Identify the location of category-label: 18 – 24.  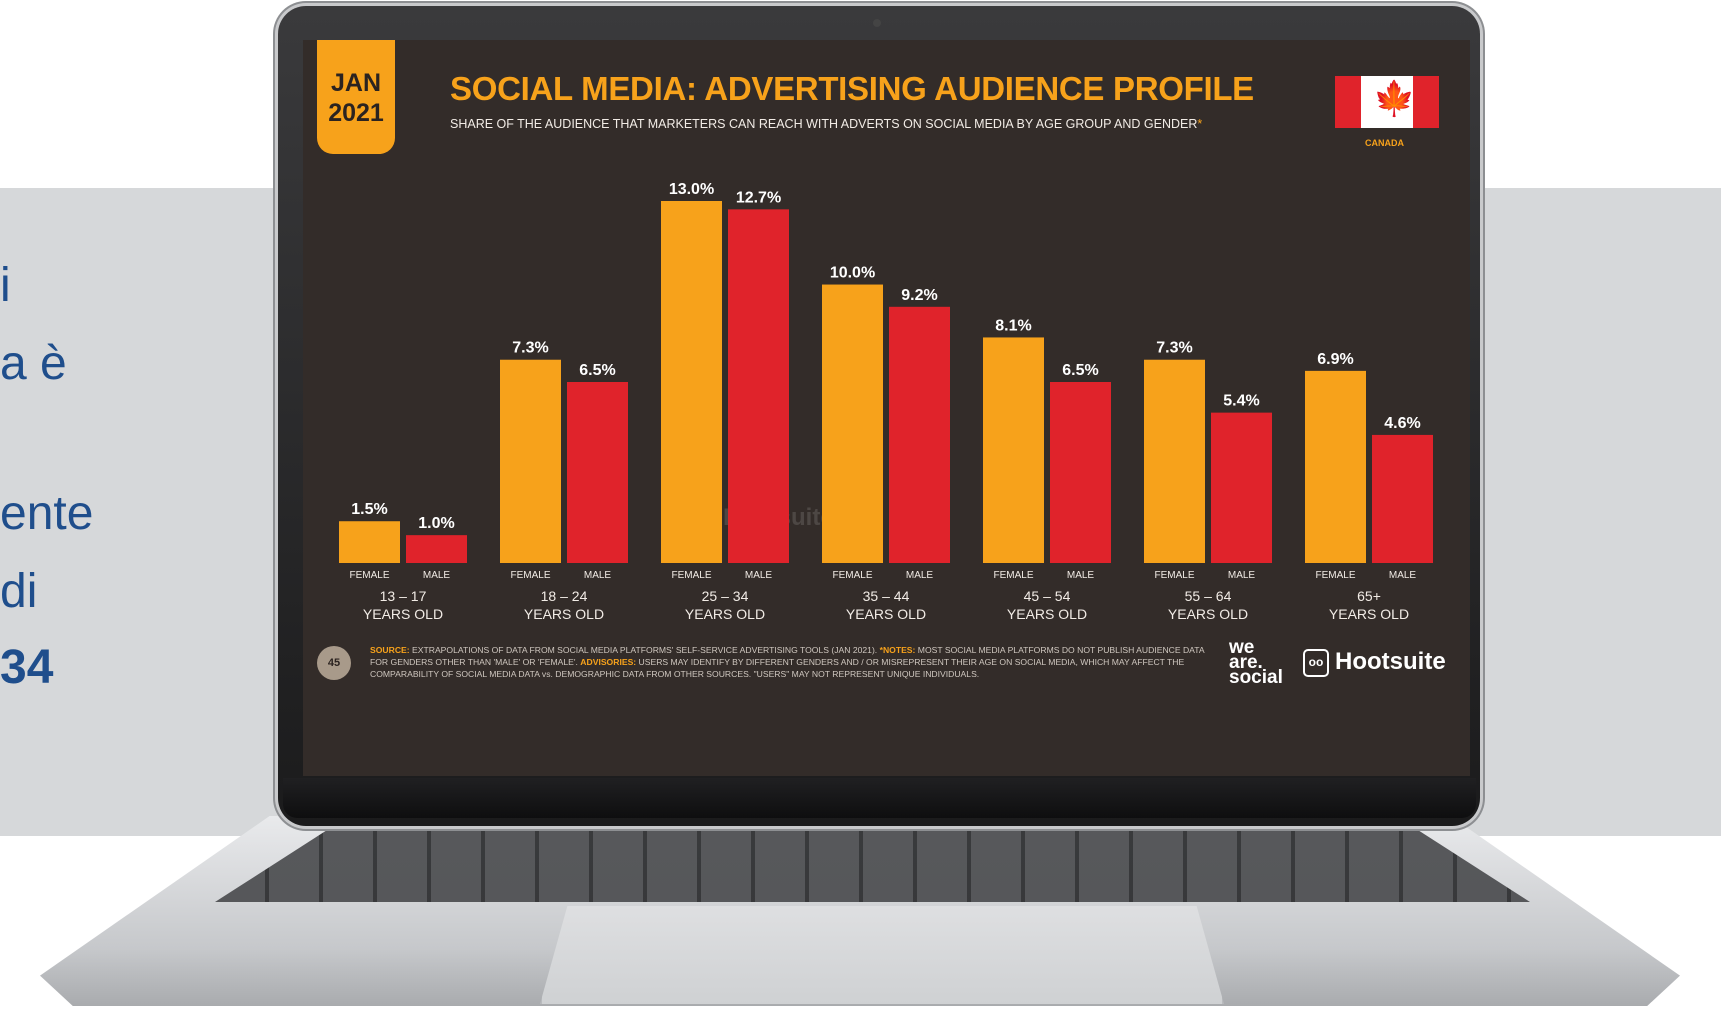
(564, 596).